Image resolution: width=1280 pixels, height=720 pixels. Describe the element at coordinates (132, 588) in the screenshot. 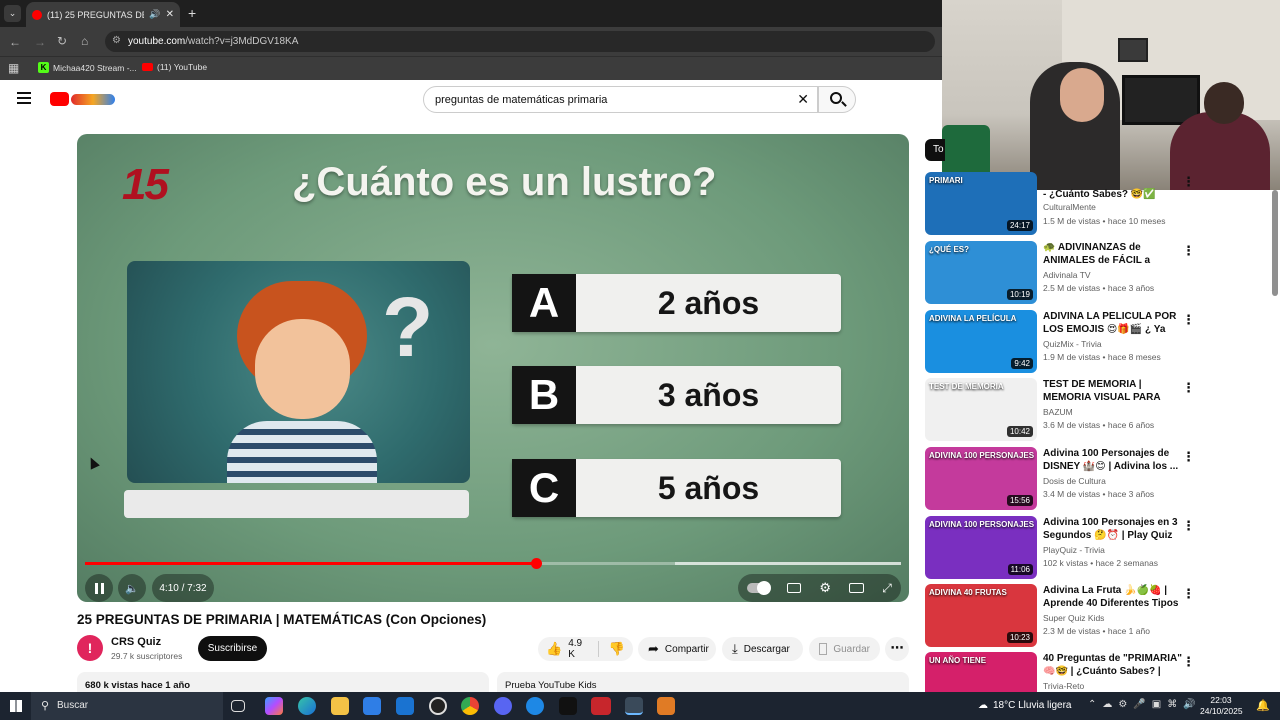

I see `volume-button: 🔈` at that location.